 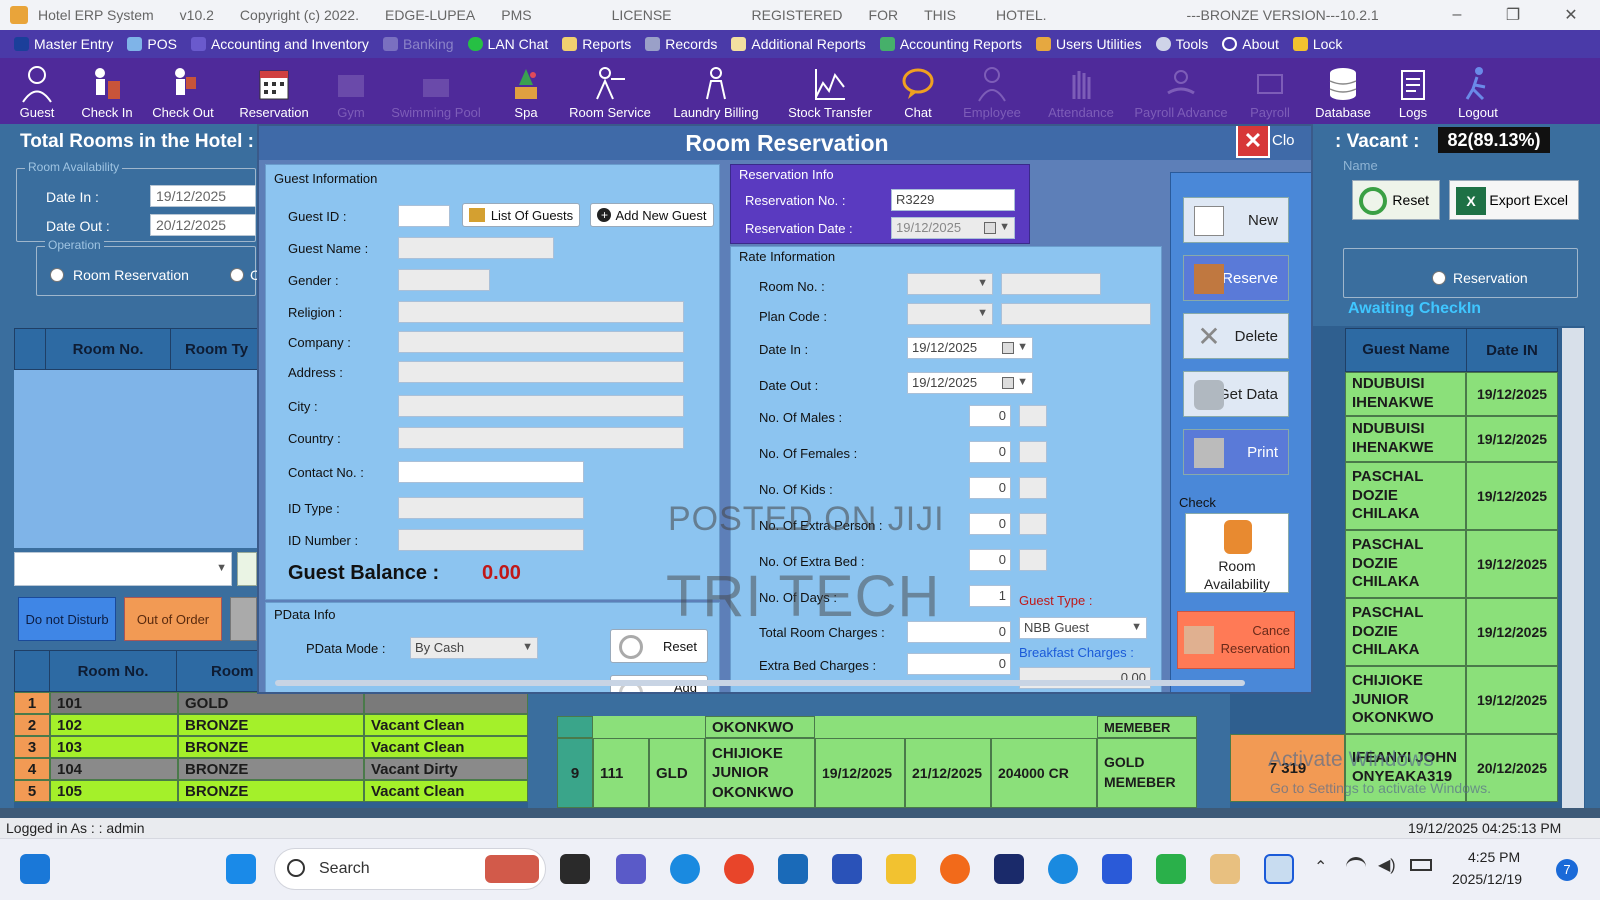 What do you see at coordinates (152, 44) in the screenshot?
I see `menu-pos: POS` at bounding box center [152, 44].